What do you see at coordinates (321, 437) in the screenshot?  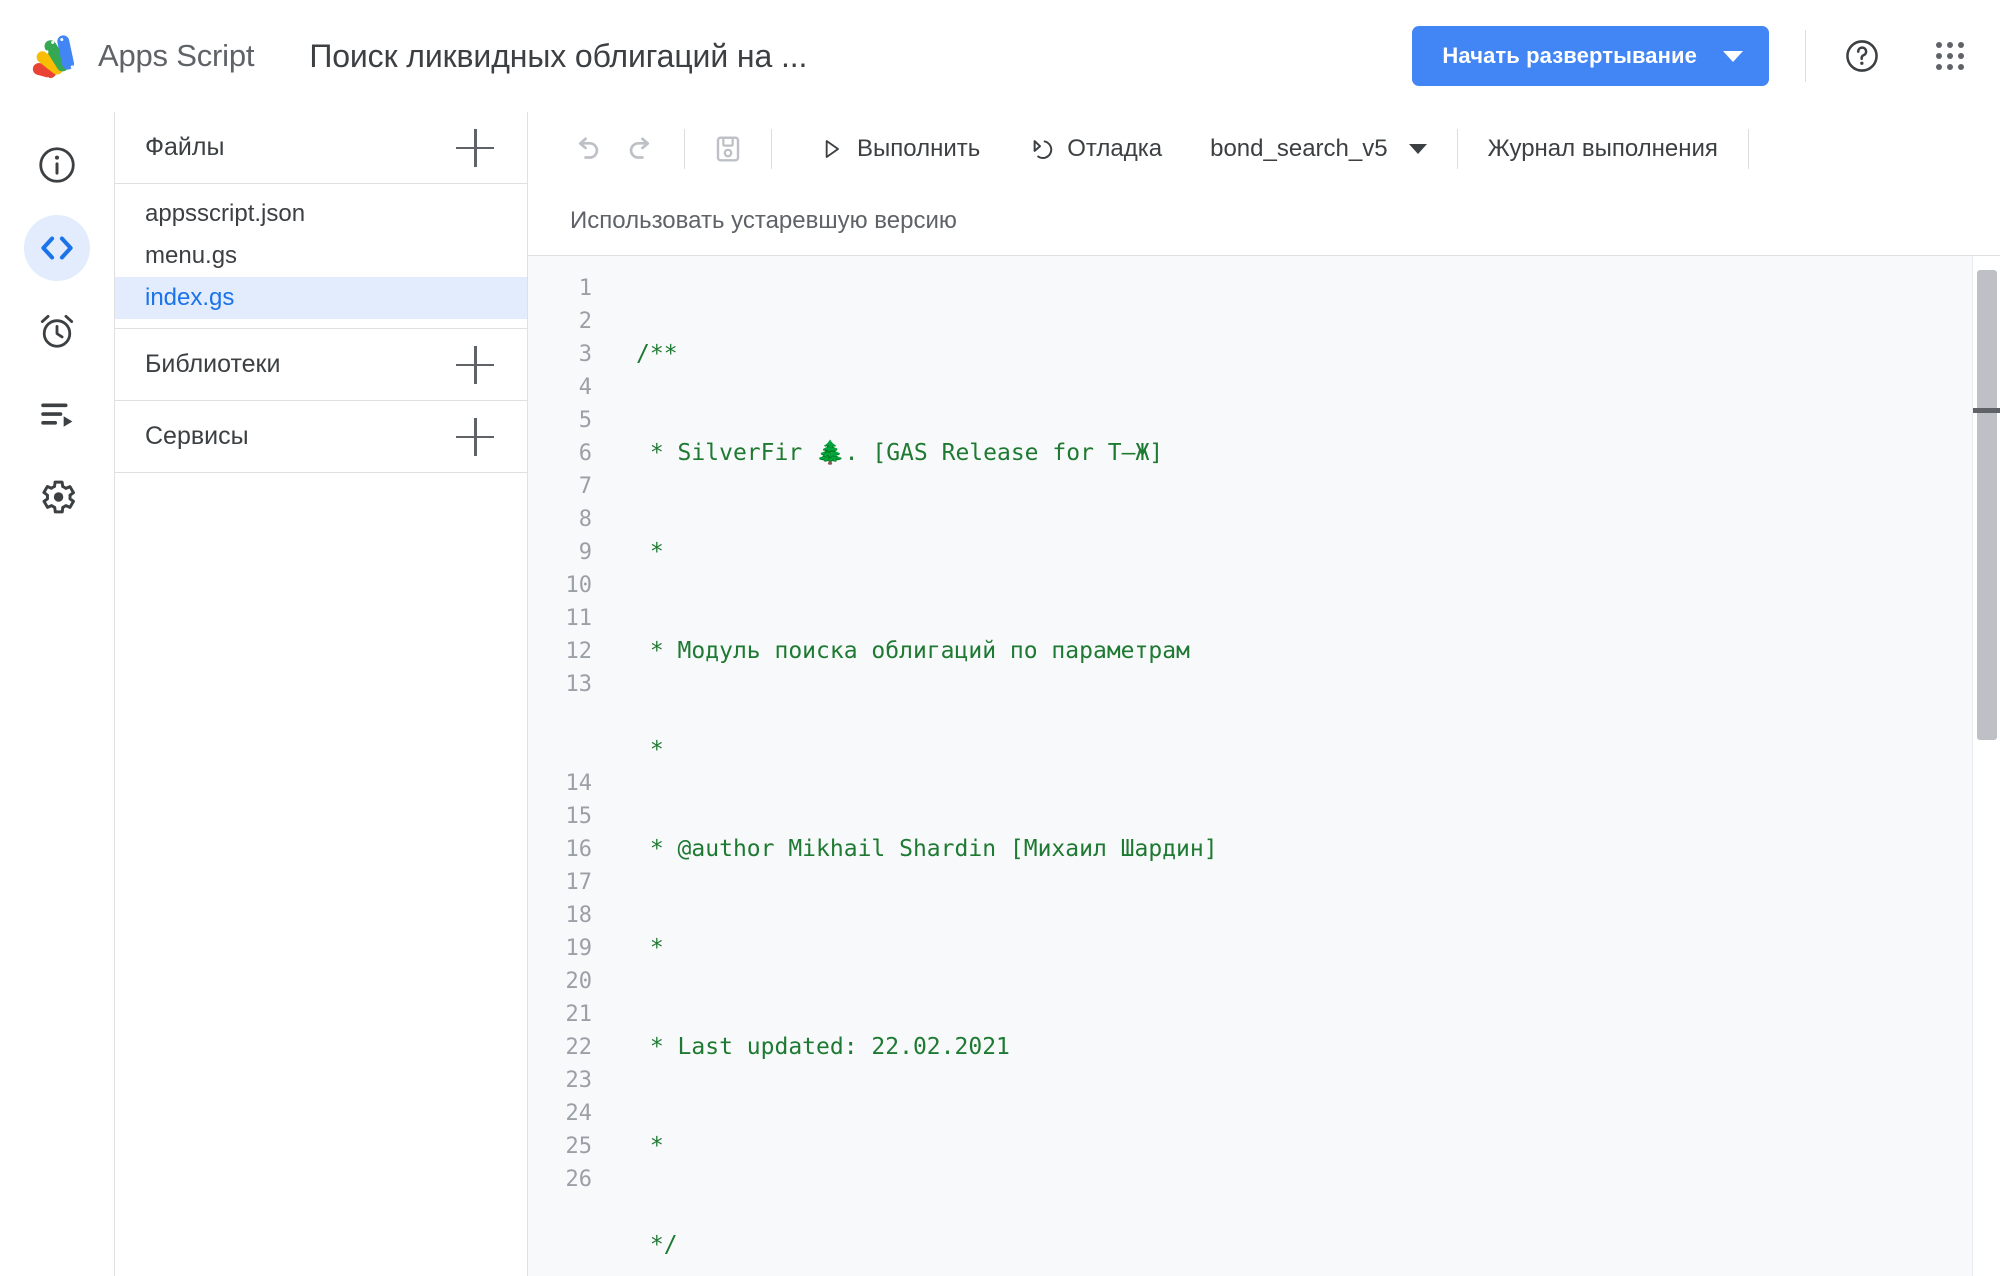 I see `services-section-header: Сервисы` at bounding box center [321, 437].